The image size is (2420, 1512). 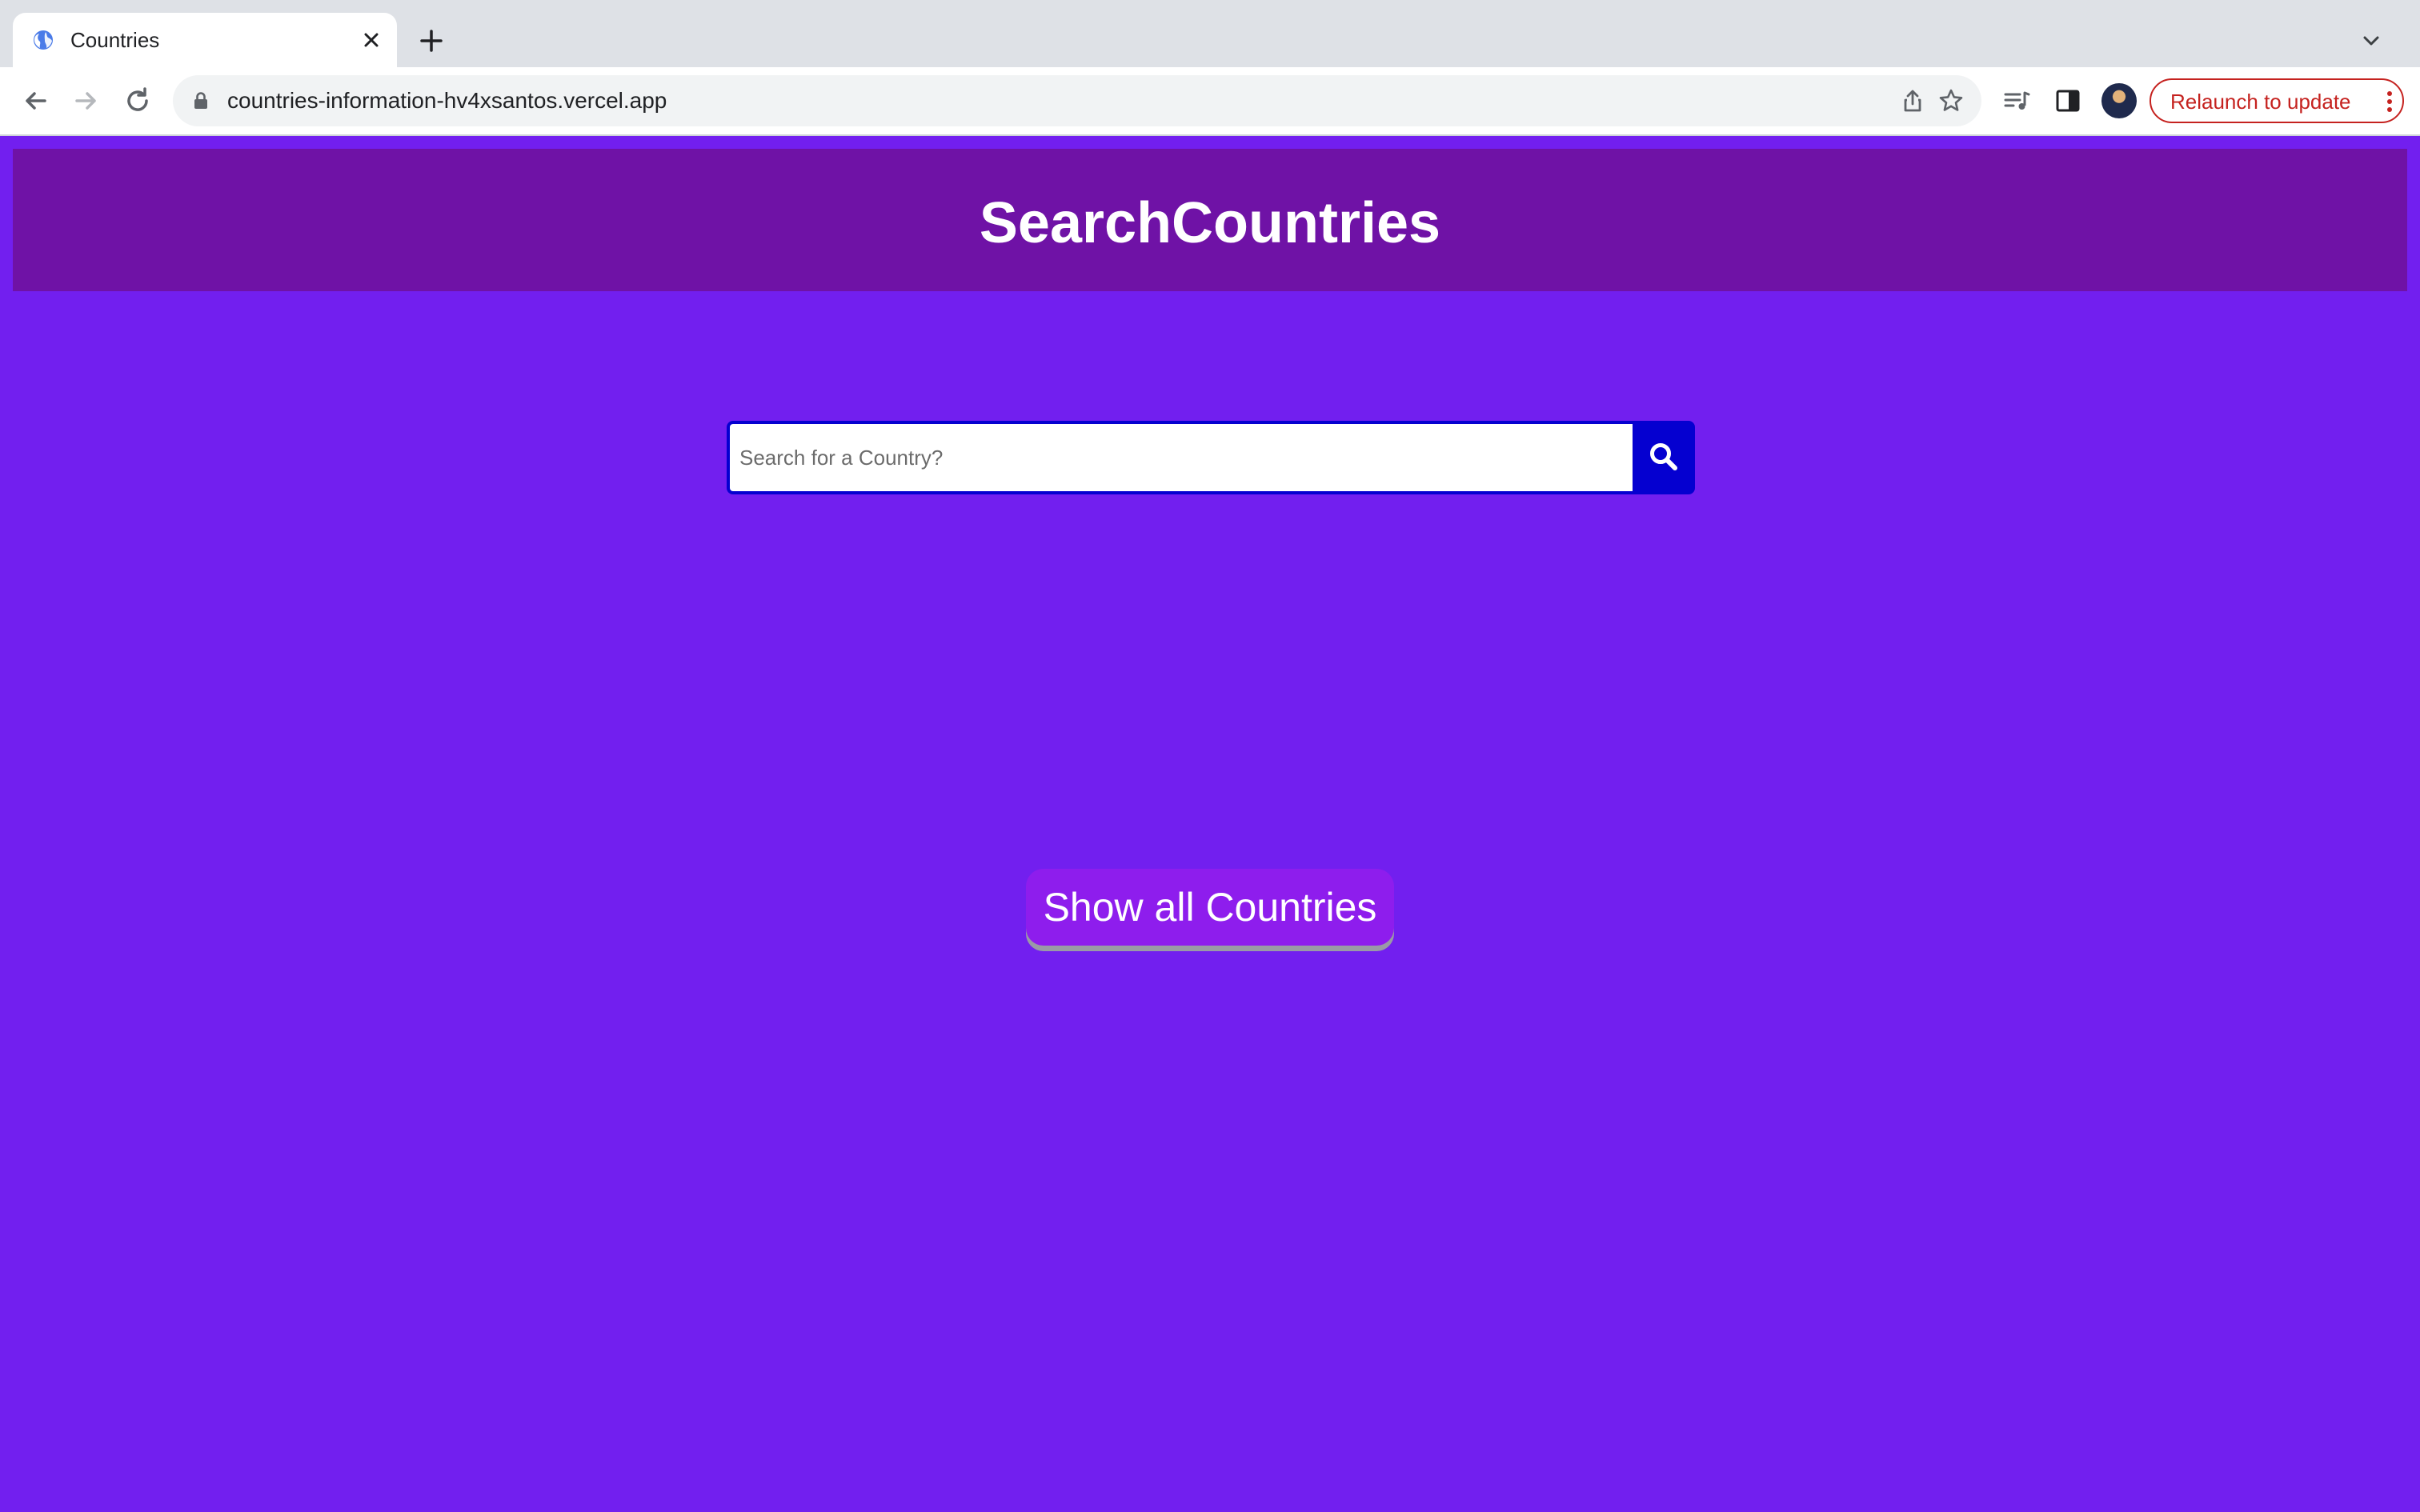 What do you see at coordinates (371, 40) in the screenshot?
I see `close-tab-icon` at bounding box center [371, 40].